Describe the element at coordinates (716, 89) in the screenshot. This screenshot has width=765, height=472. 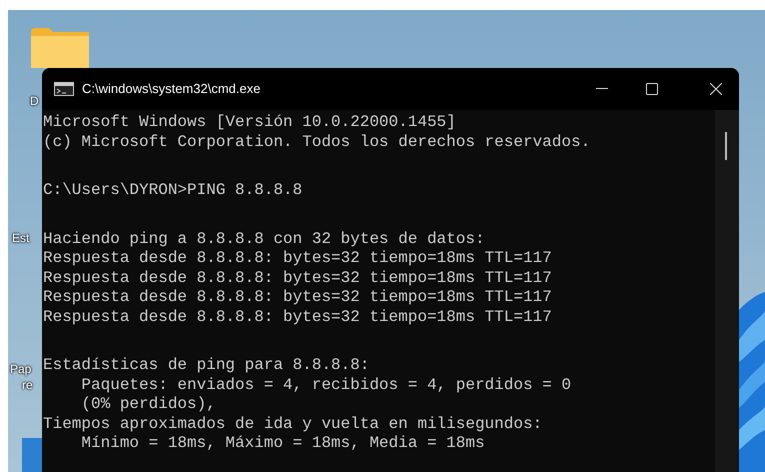
I see `close-icon` at that location.